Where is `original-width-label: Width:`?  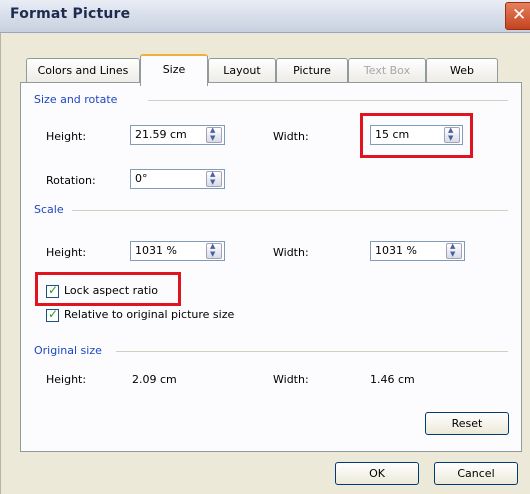
original-width-label: Width: is located at coordinates (291, 379).